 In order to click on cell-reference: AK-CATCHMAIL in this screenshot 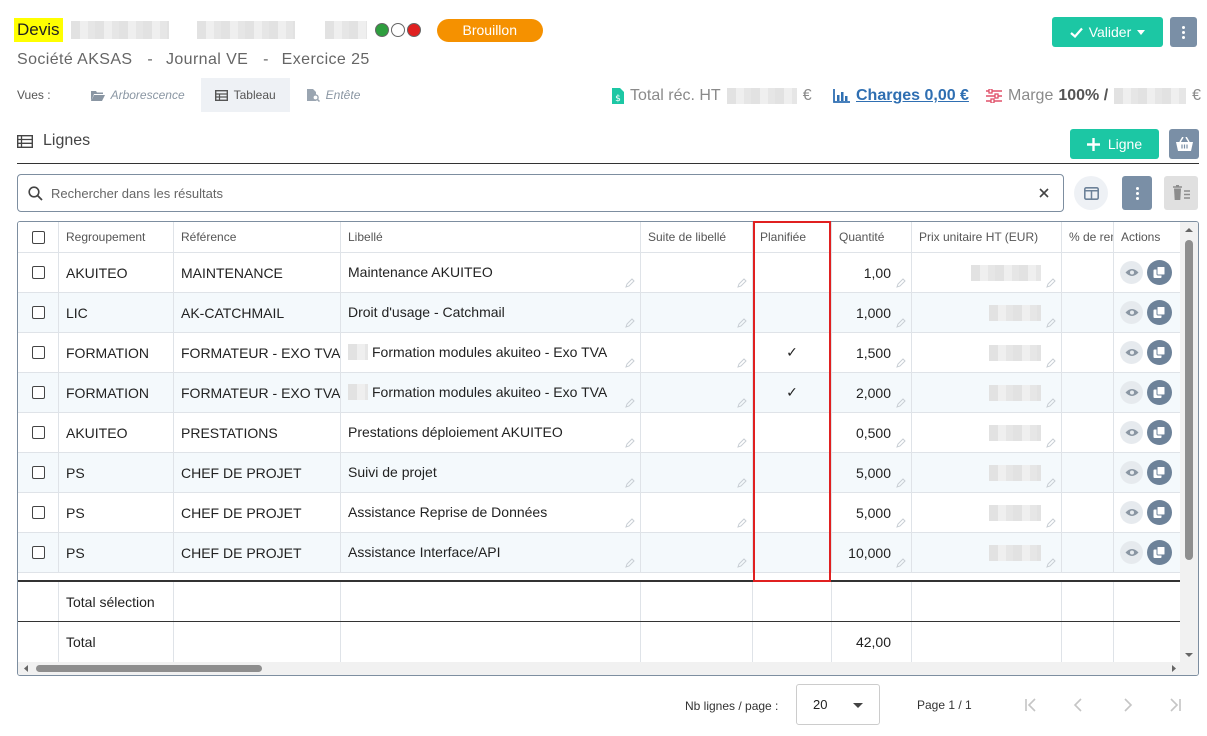, I will do `click(257, 312)`.